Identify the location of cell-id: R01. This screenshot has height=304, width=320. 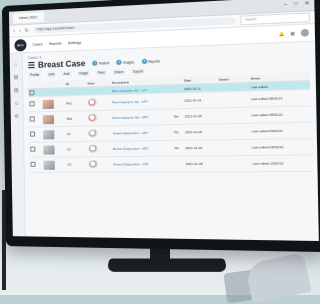
(76, 103).